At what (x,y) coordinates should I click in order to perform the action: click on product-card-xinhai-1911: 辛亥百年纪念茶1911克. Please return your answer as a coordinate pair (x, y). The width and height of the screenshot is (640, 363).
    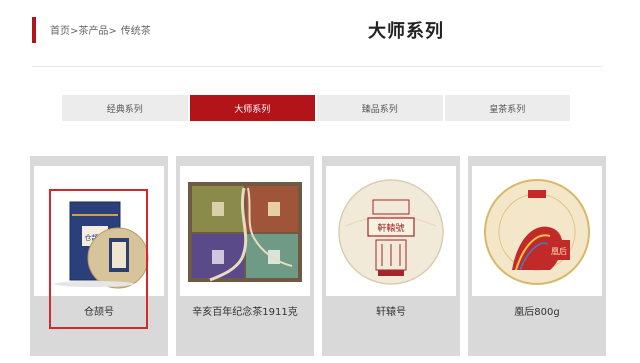
    Looking at the image, I should click on (245, 256).